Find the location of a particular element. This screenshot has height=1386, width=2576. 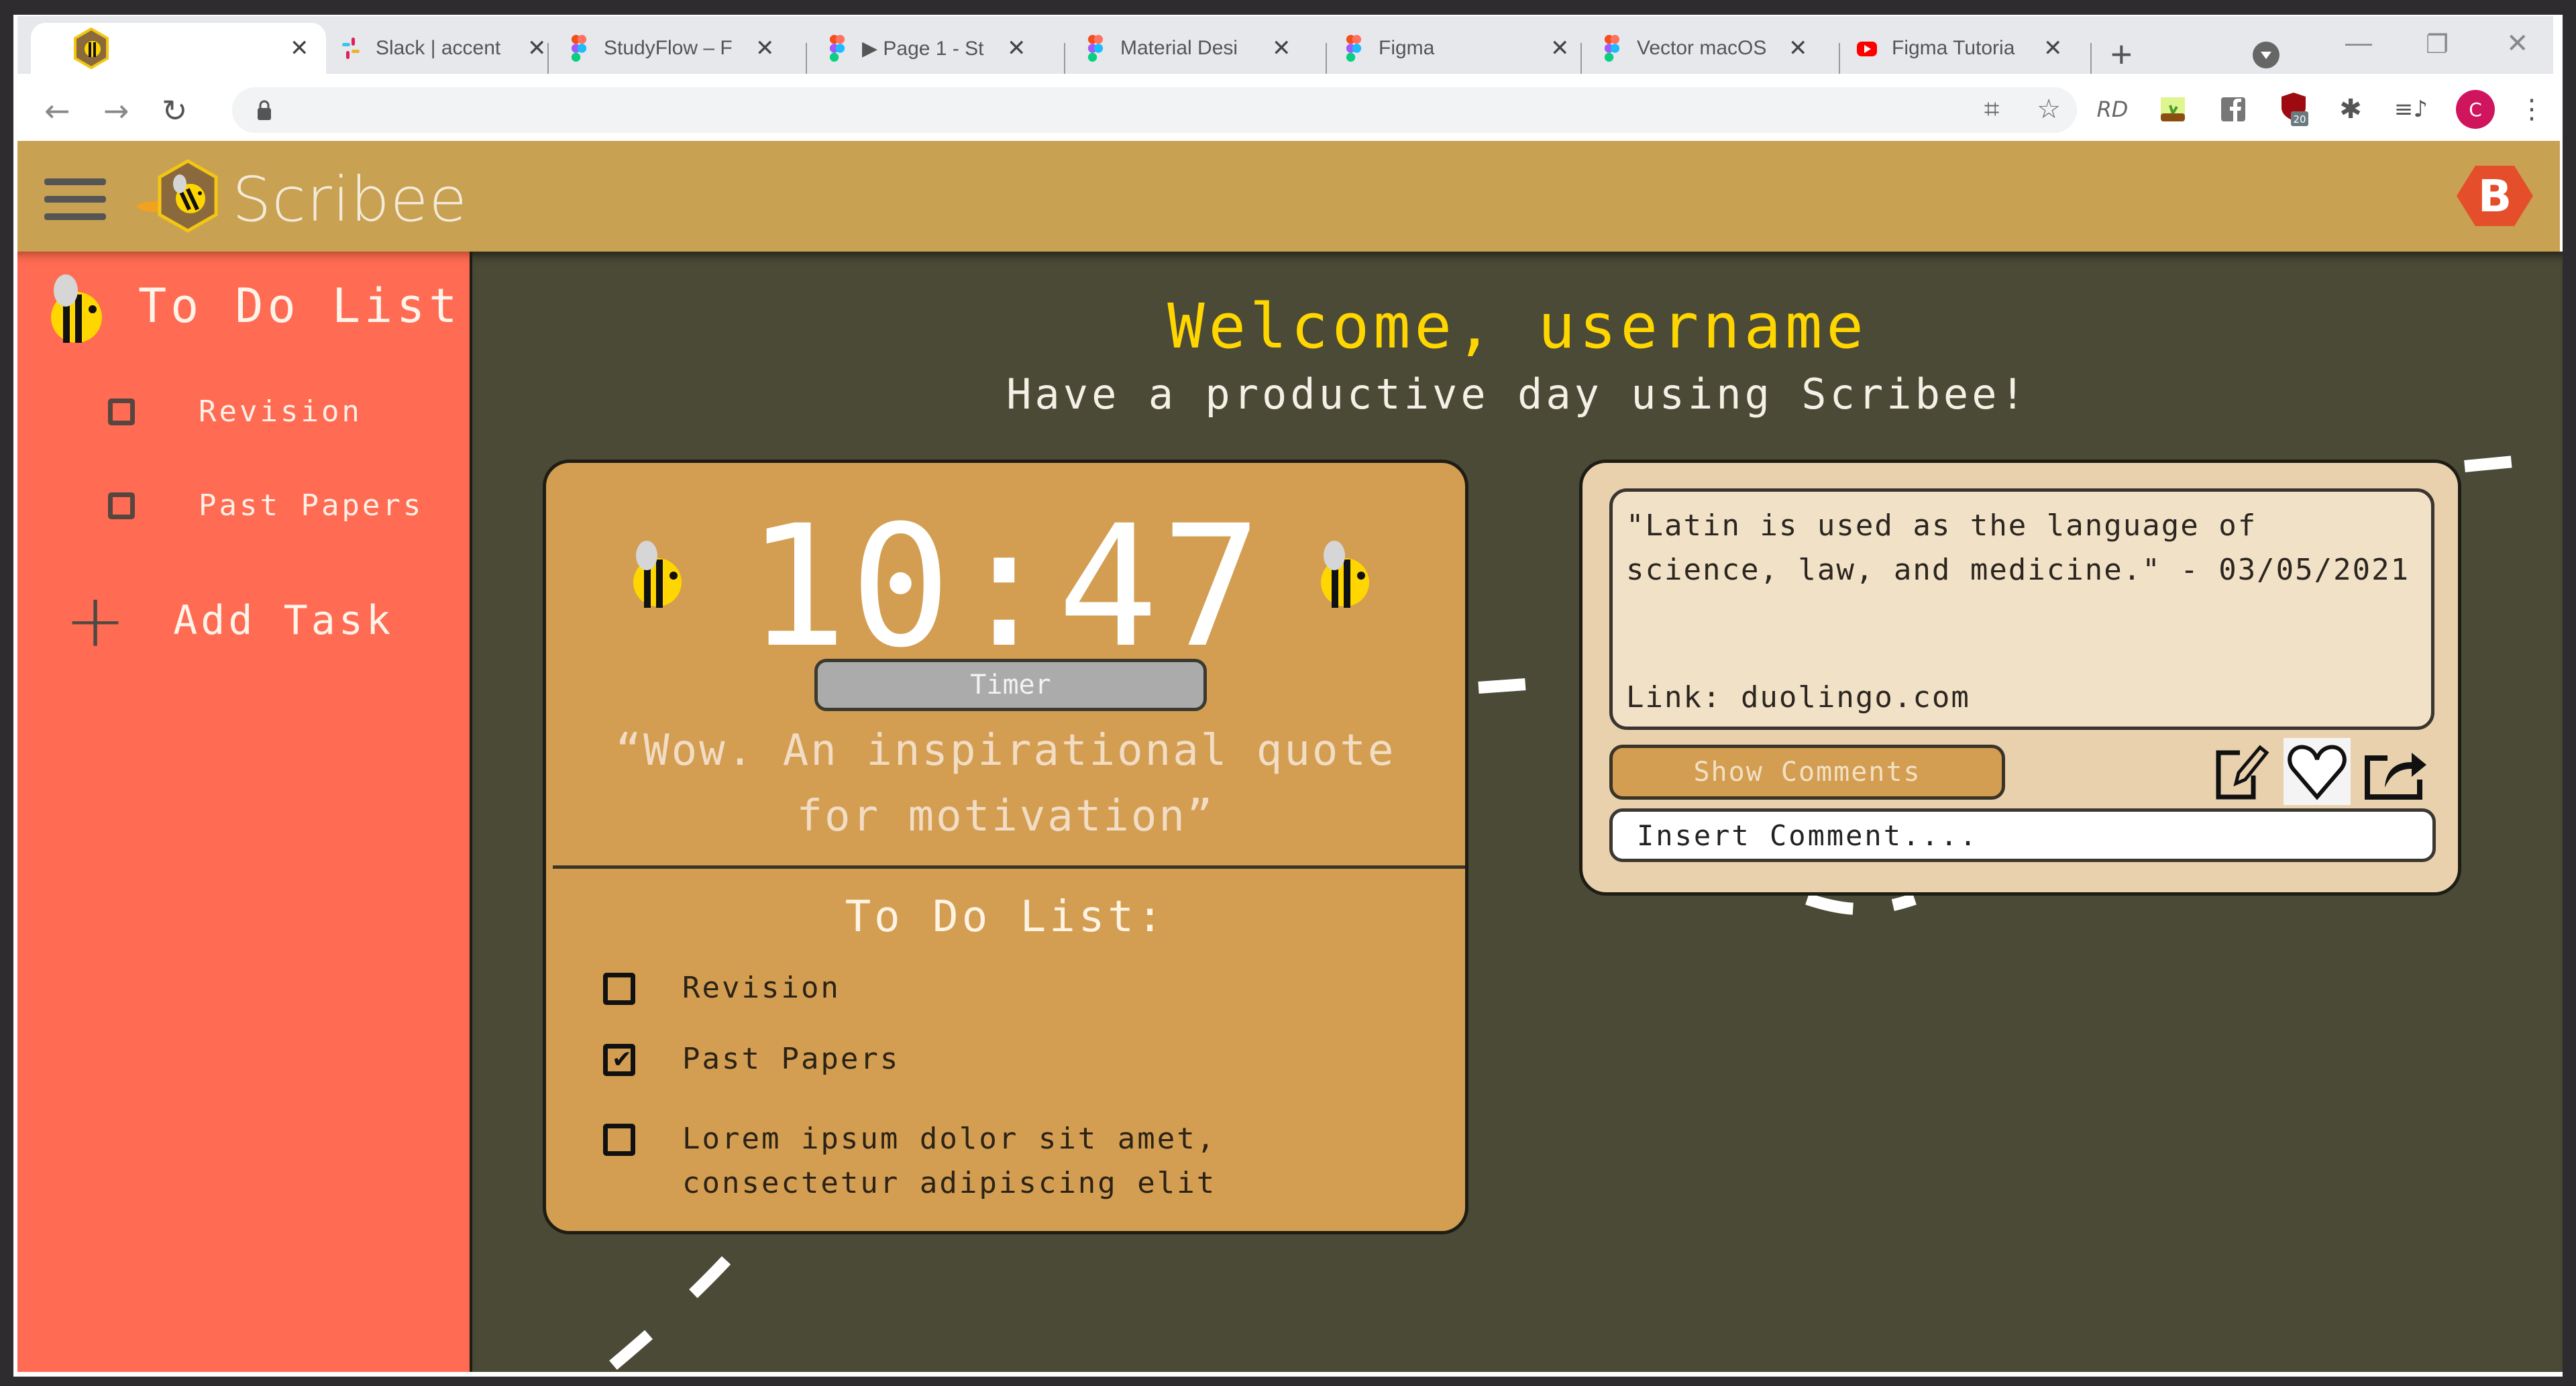

card-divider is located at coordinates (1009, 867).